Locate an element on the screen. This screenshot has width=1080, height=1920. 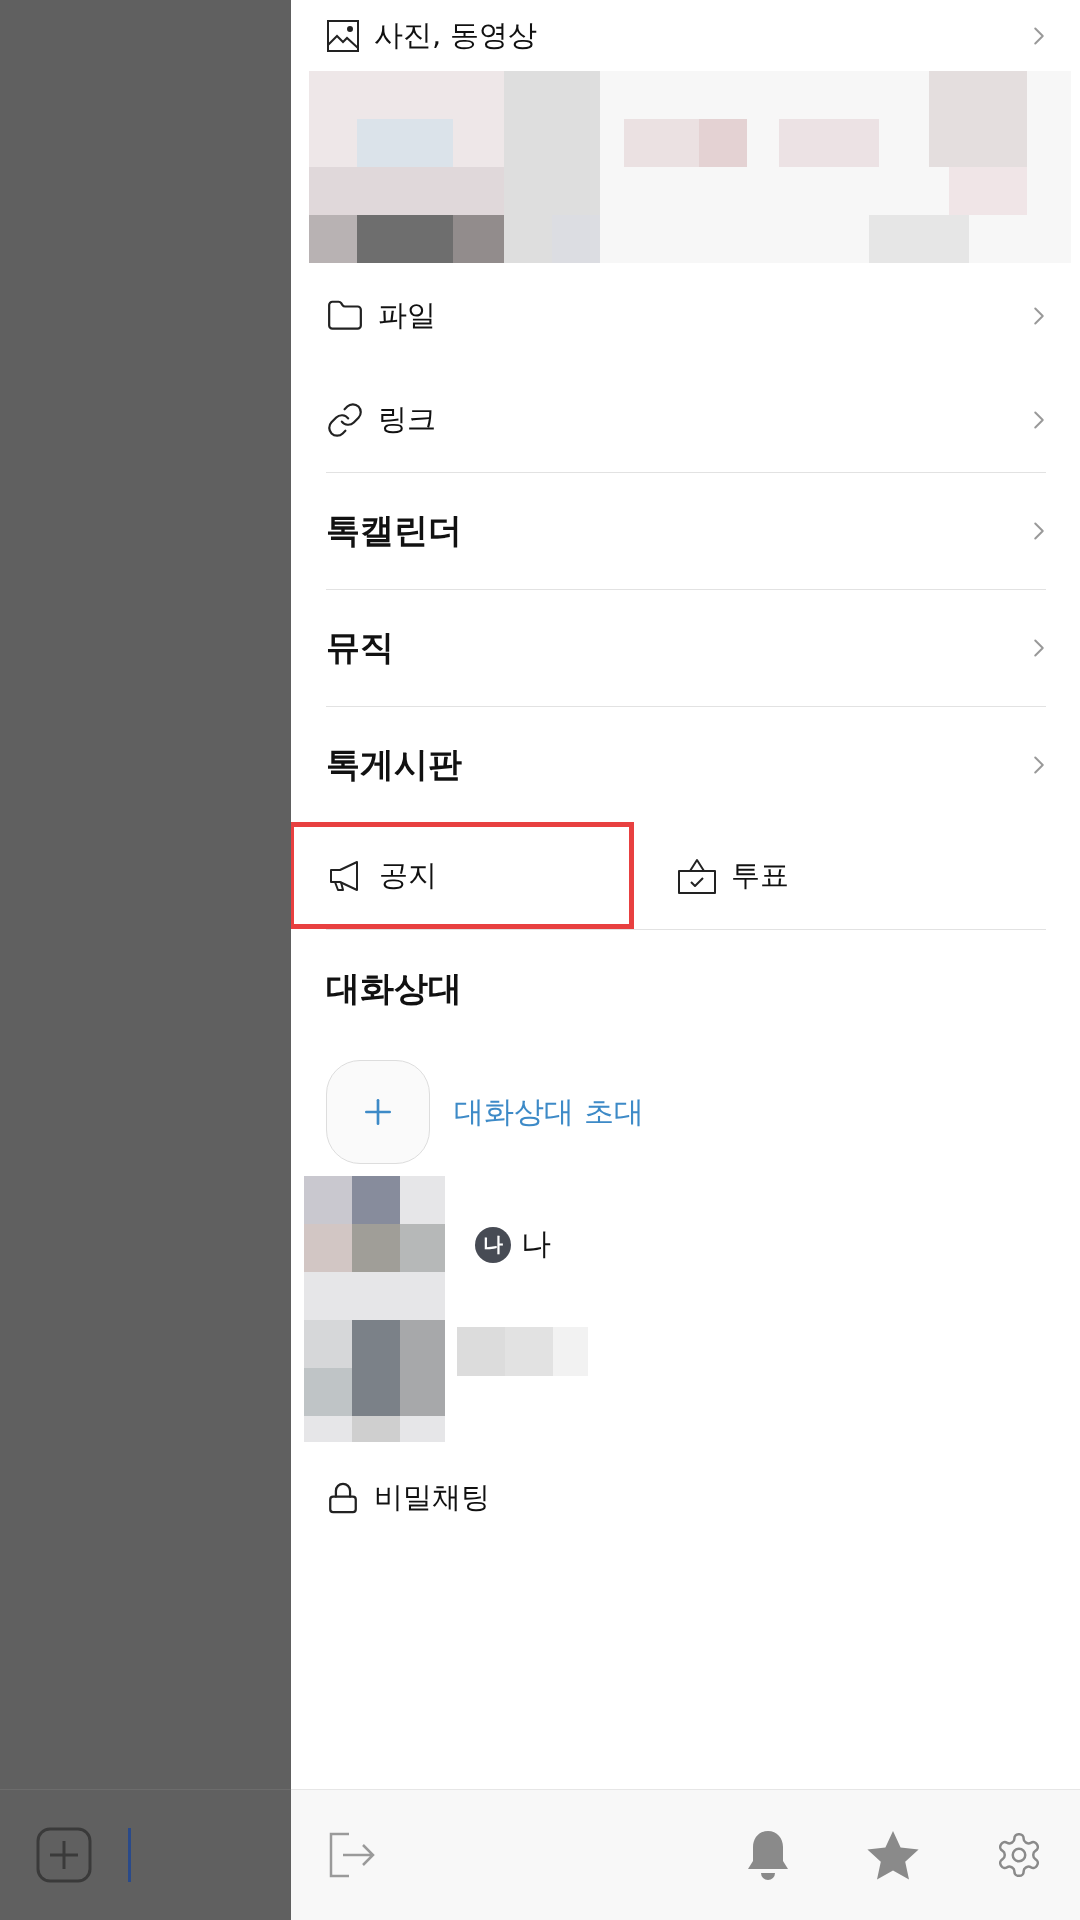
section-item: 톡게시판 is located at coordinates (668, 764).